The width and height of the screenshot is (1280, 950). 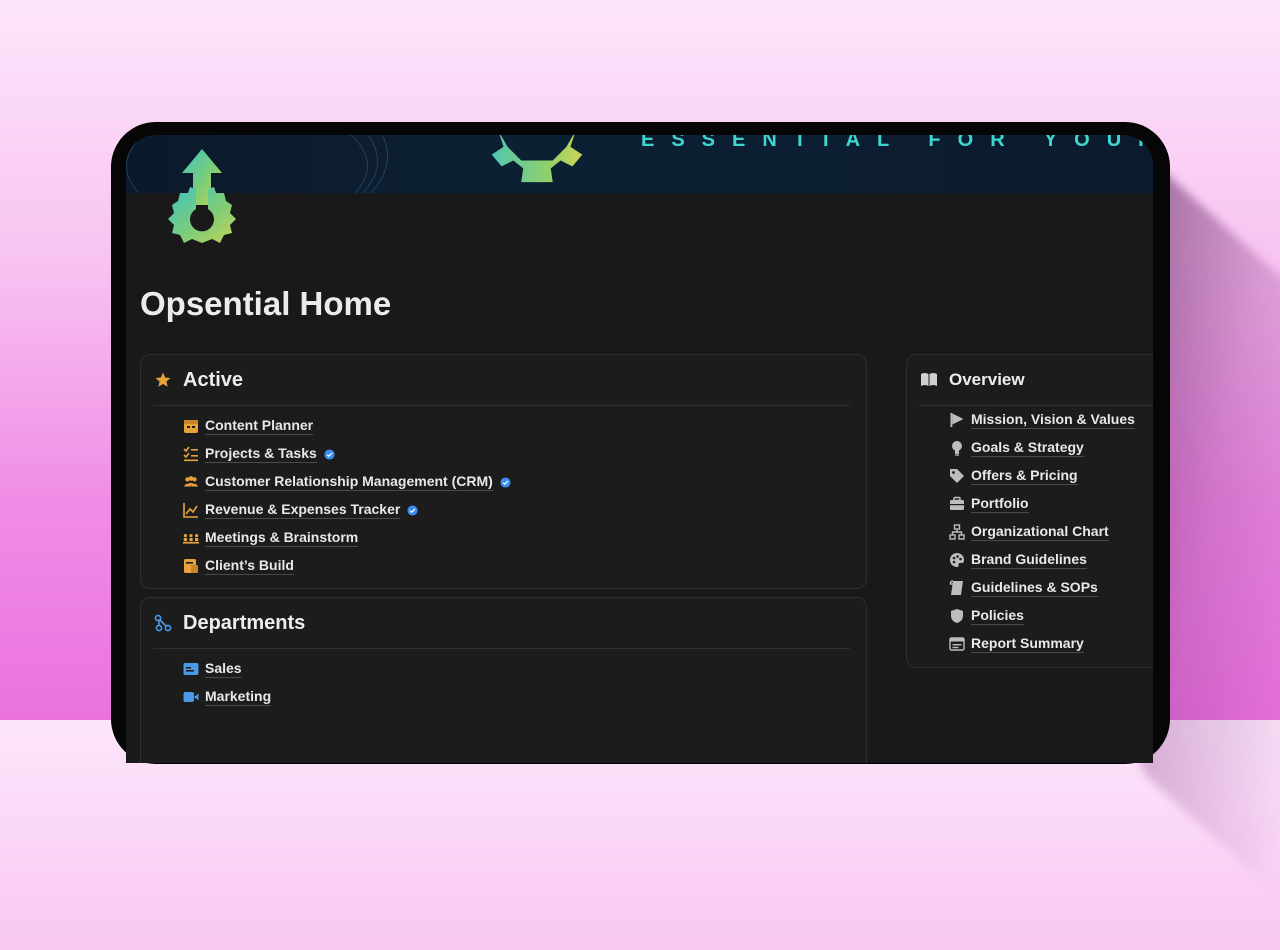 I want to click on item-label: Marketing, so click(x=238, y=697).